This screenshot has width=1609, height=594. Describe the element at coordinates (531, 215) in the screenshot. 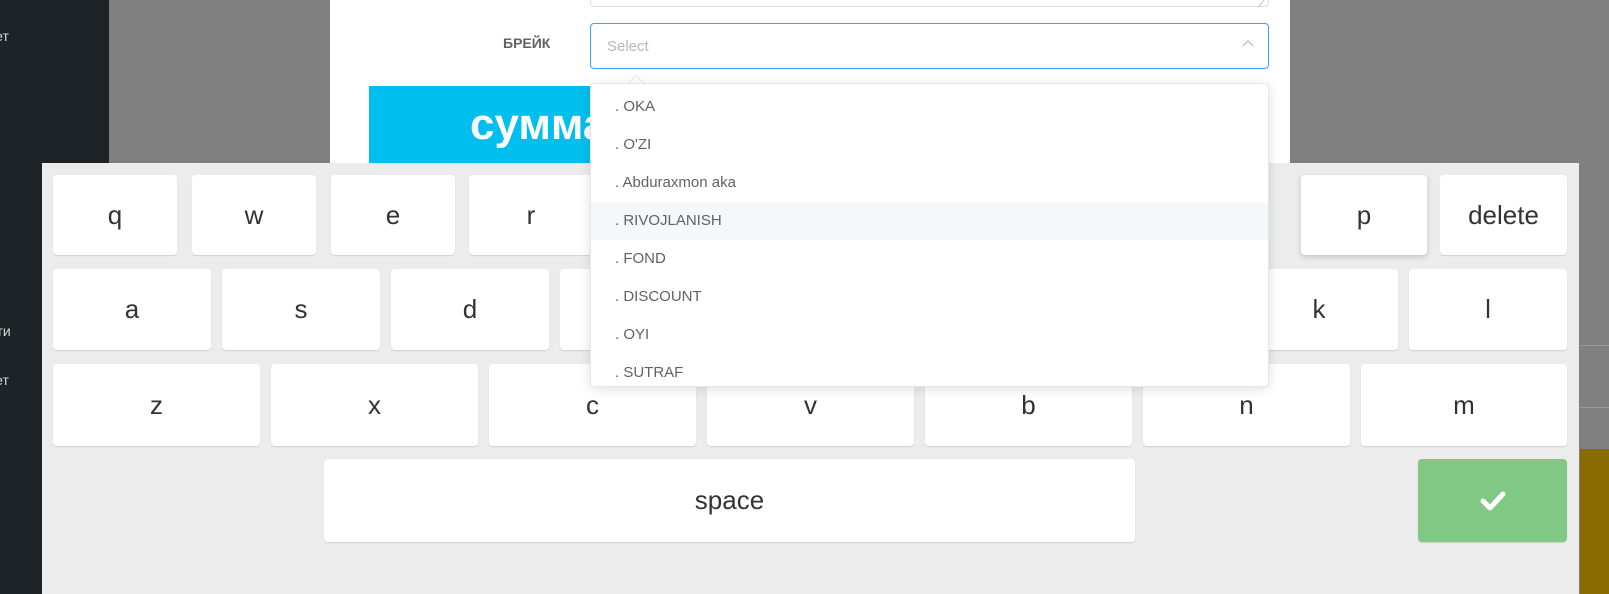

I see `key-r: r` at that location.